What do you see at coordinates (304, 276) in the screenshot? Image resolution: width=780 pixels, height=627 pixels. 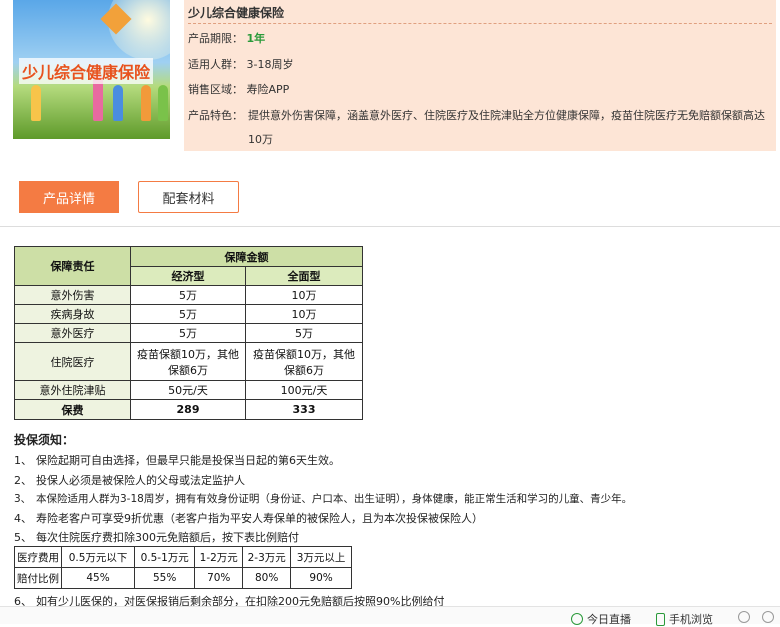 I see `col-full: 全面型` at bounding box center [304, 276].